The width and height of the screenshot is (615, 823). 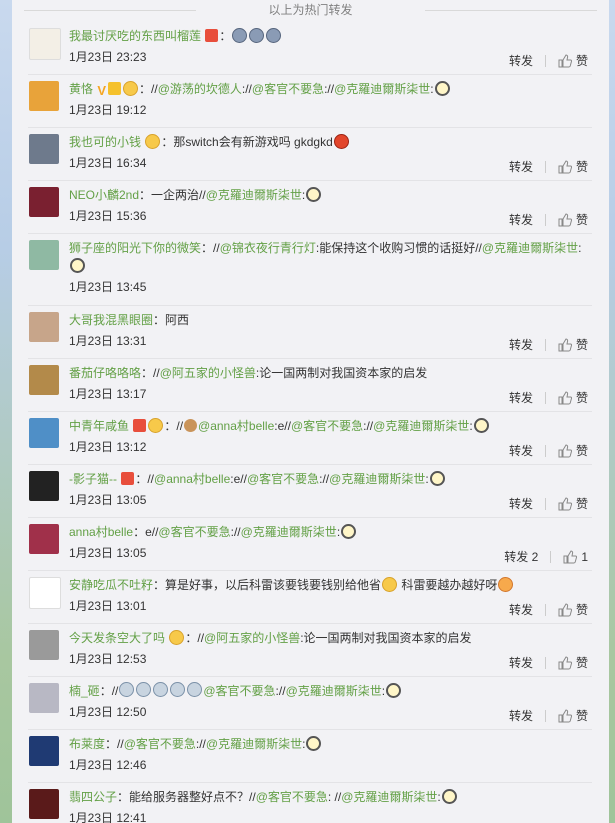 What do you see at coordinates (87, 744) in the screenshot?
I see `username-link: 布莱度` at bounding box center [87, 744].